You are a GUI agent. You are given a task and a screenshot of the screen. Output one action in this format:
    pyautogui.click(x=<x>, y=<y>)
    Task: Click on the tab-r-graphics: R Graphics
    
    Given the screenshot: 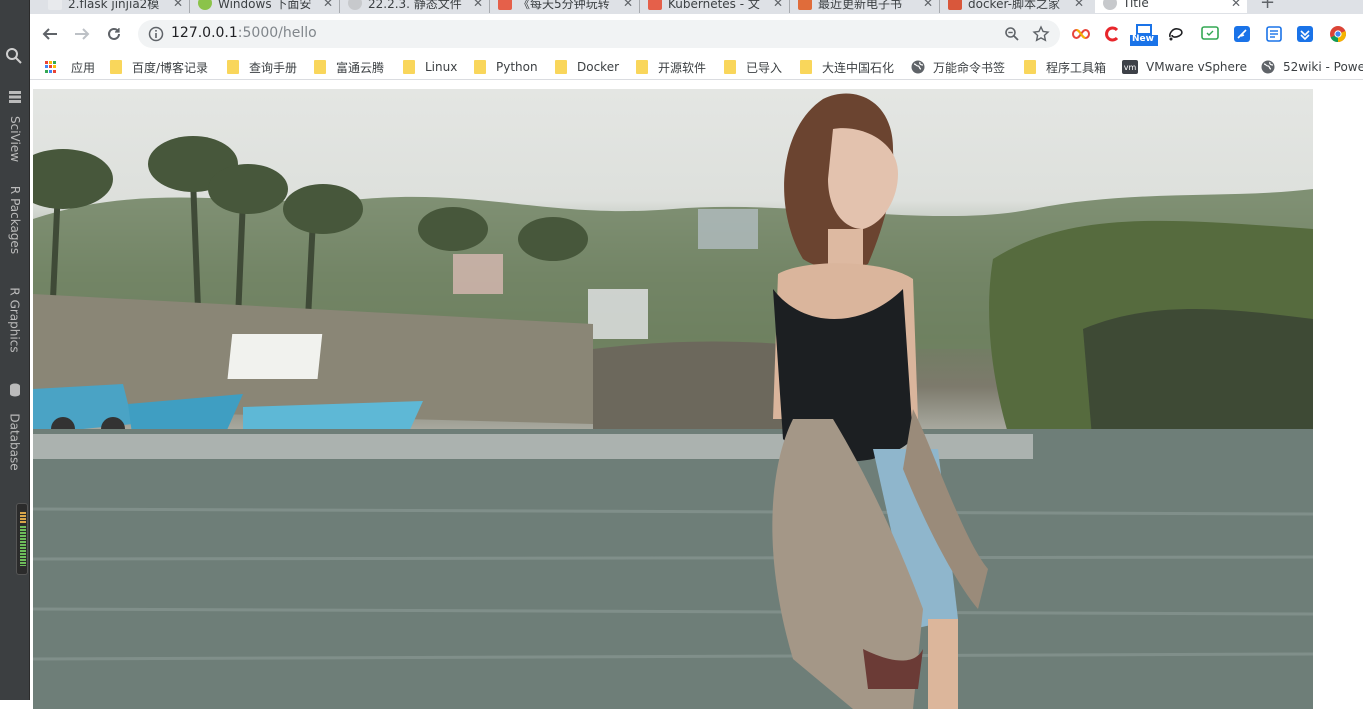 What is the action you would take?
    pyautogui.click(x=15, y=320)
    